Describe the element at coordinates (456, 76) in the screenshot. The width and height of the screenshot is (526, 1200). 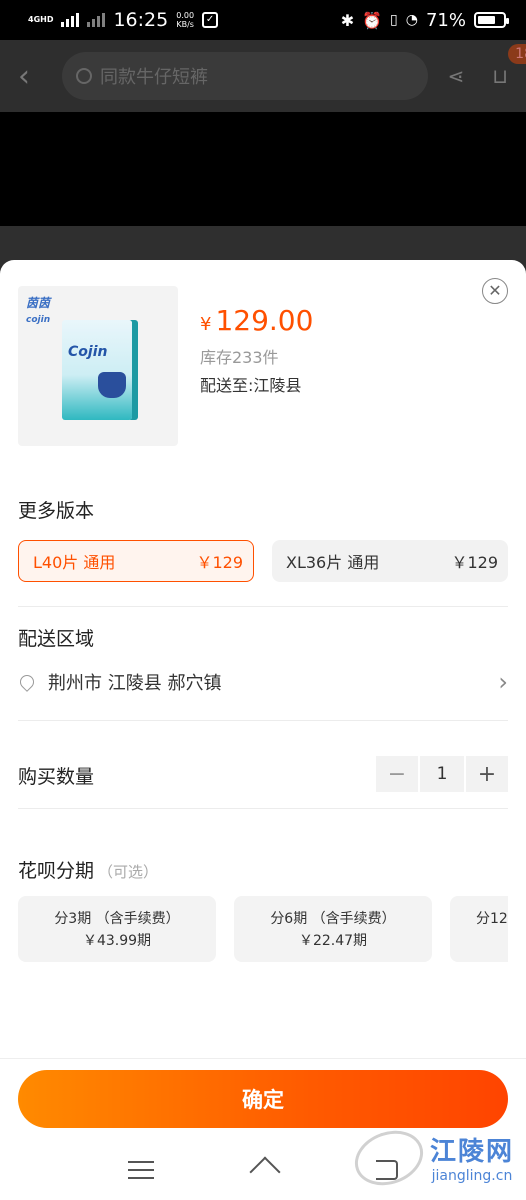
I see `share-icon: ⋖` at that location.